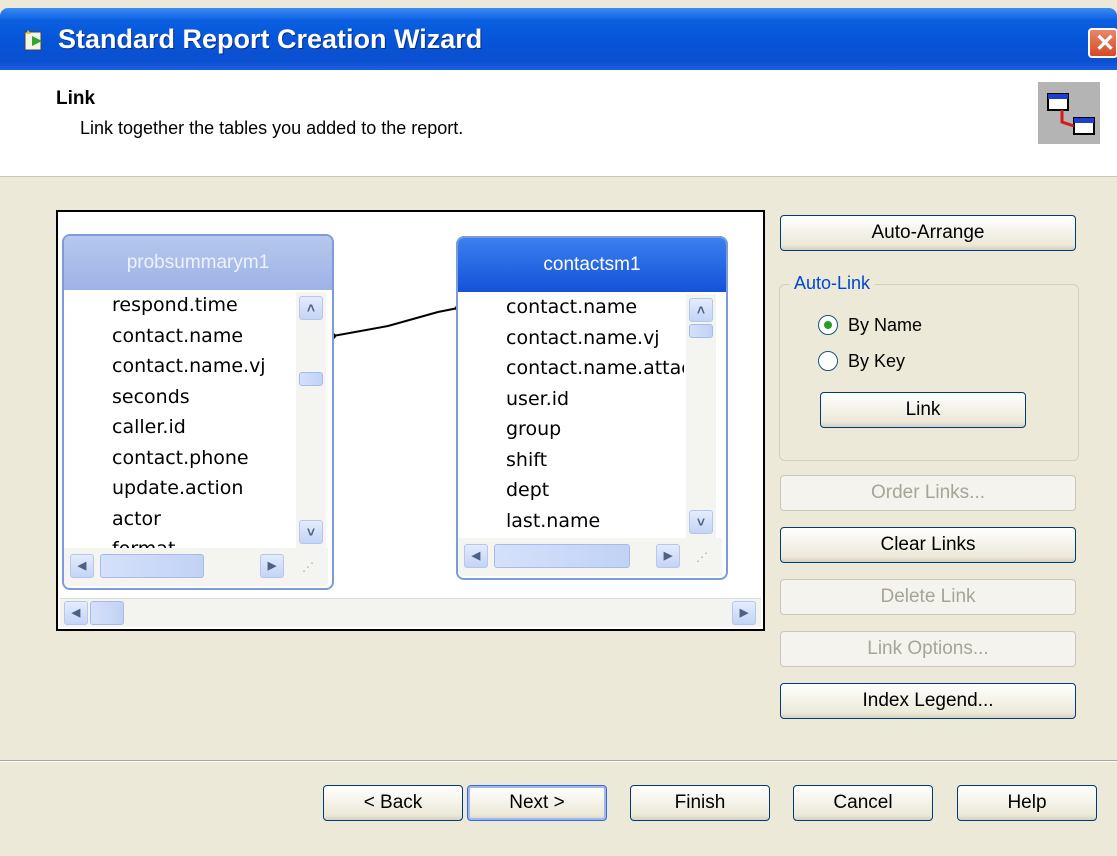 This screenshot has width=1117, height=856. What do you see at coordinates (929, 372) in the screenshot?
I see `auto-link-group` at bounding box center [929, 372].